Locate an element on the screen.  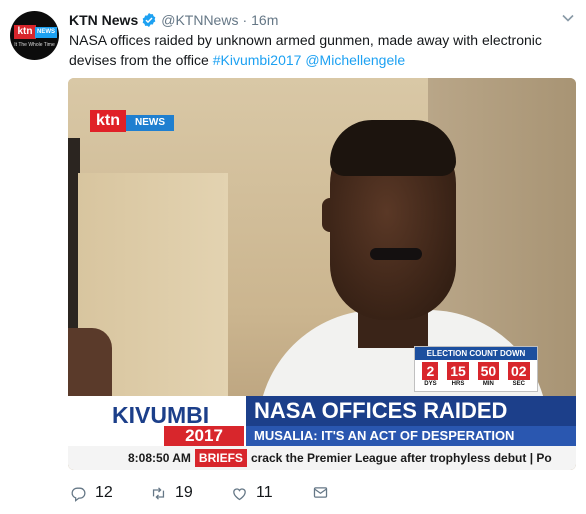
verified-badge-icon is located at coordinates (149, 20).